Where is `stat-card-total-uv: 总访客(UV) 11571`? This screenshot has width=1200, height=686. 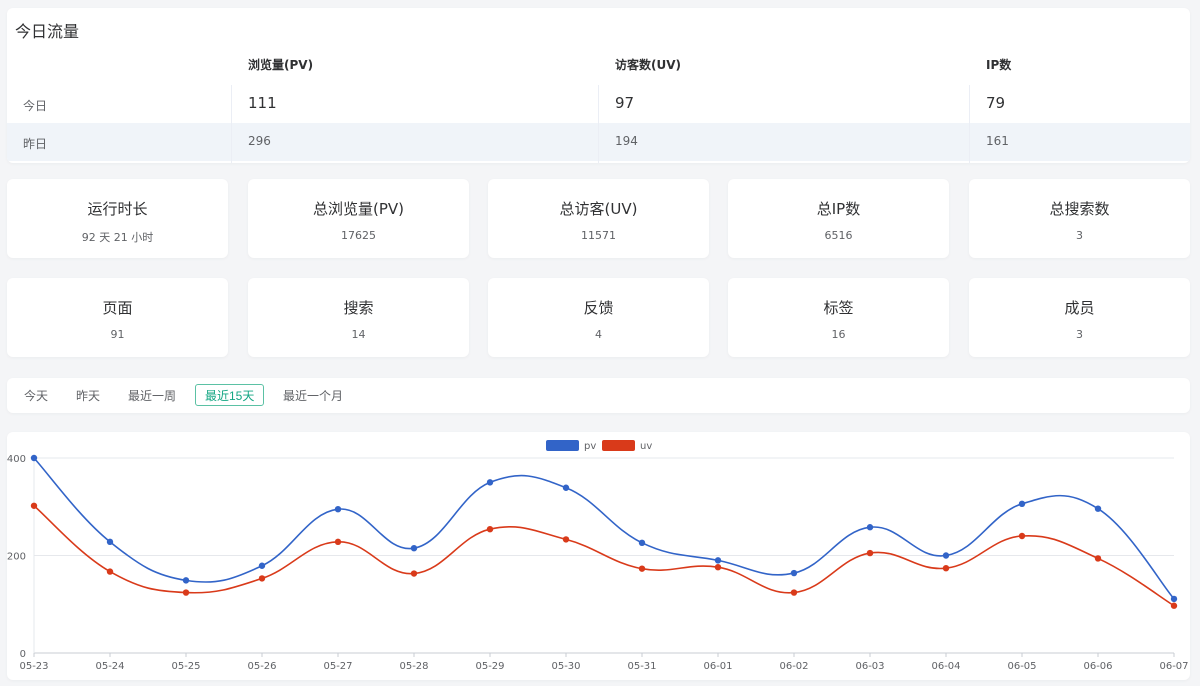
stat-card-total-uv: 总访客(UV) 11571 is located at coordinates (598, 218).